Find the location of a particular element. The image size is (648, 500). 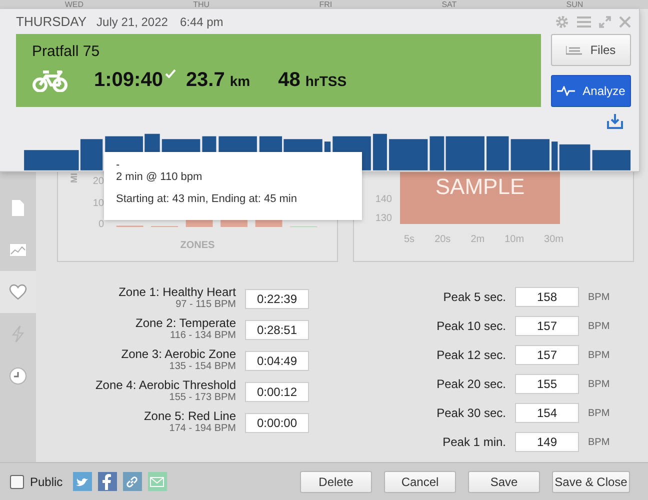

axis-tick: 20s is located at coordinates (442, 239).